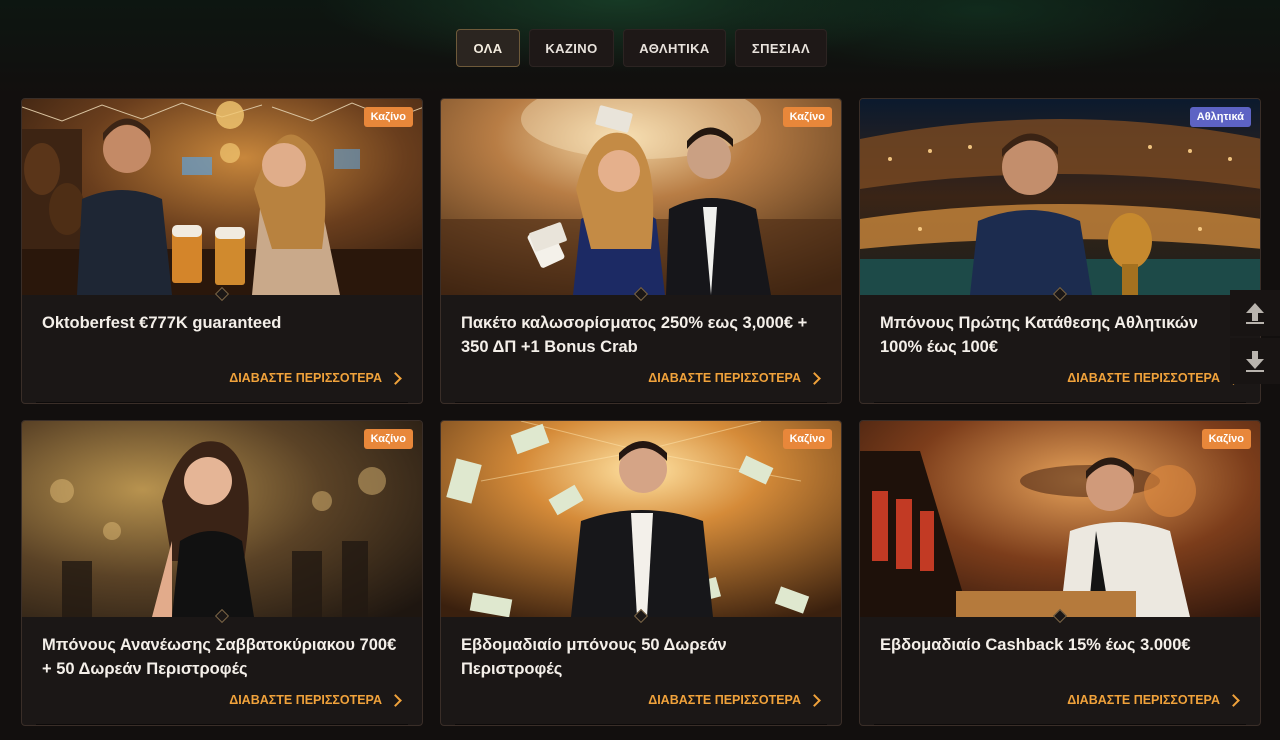 This screenshot has width=1280, height=740. What do you see at coordinates (571, 48) in the screenshot?
I see `tab-casino: ΚΑΖΙΝΟ` at bounding box center [571, 48].